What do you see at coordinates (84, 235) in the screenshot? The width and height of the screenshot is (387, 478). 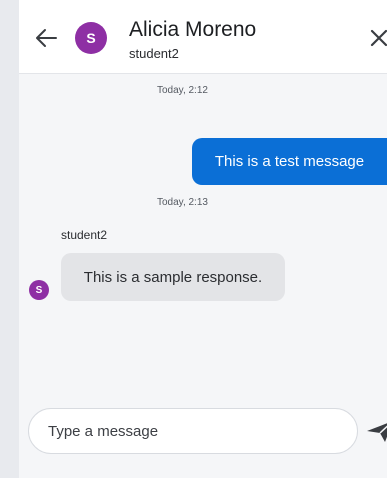 I see `sender-name: student2` at bounding box center [84, 235].